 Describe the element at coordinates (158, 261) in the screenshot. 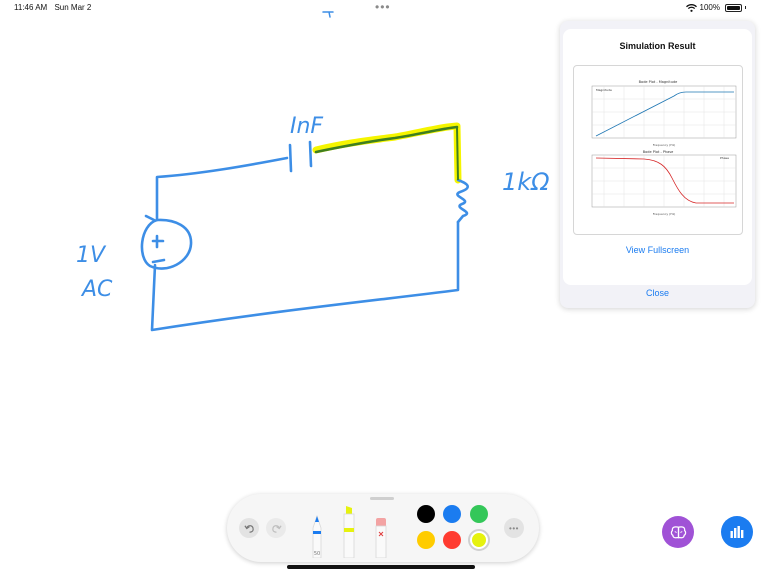

I see `source-minus` at that location.